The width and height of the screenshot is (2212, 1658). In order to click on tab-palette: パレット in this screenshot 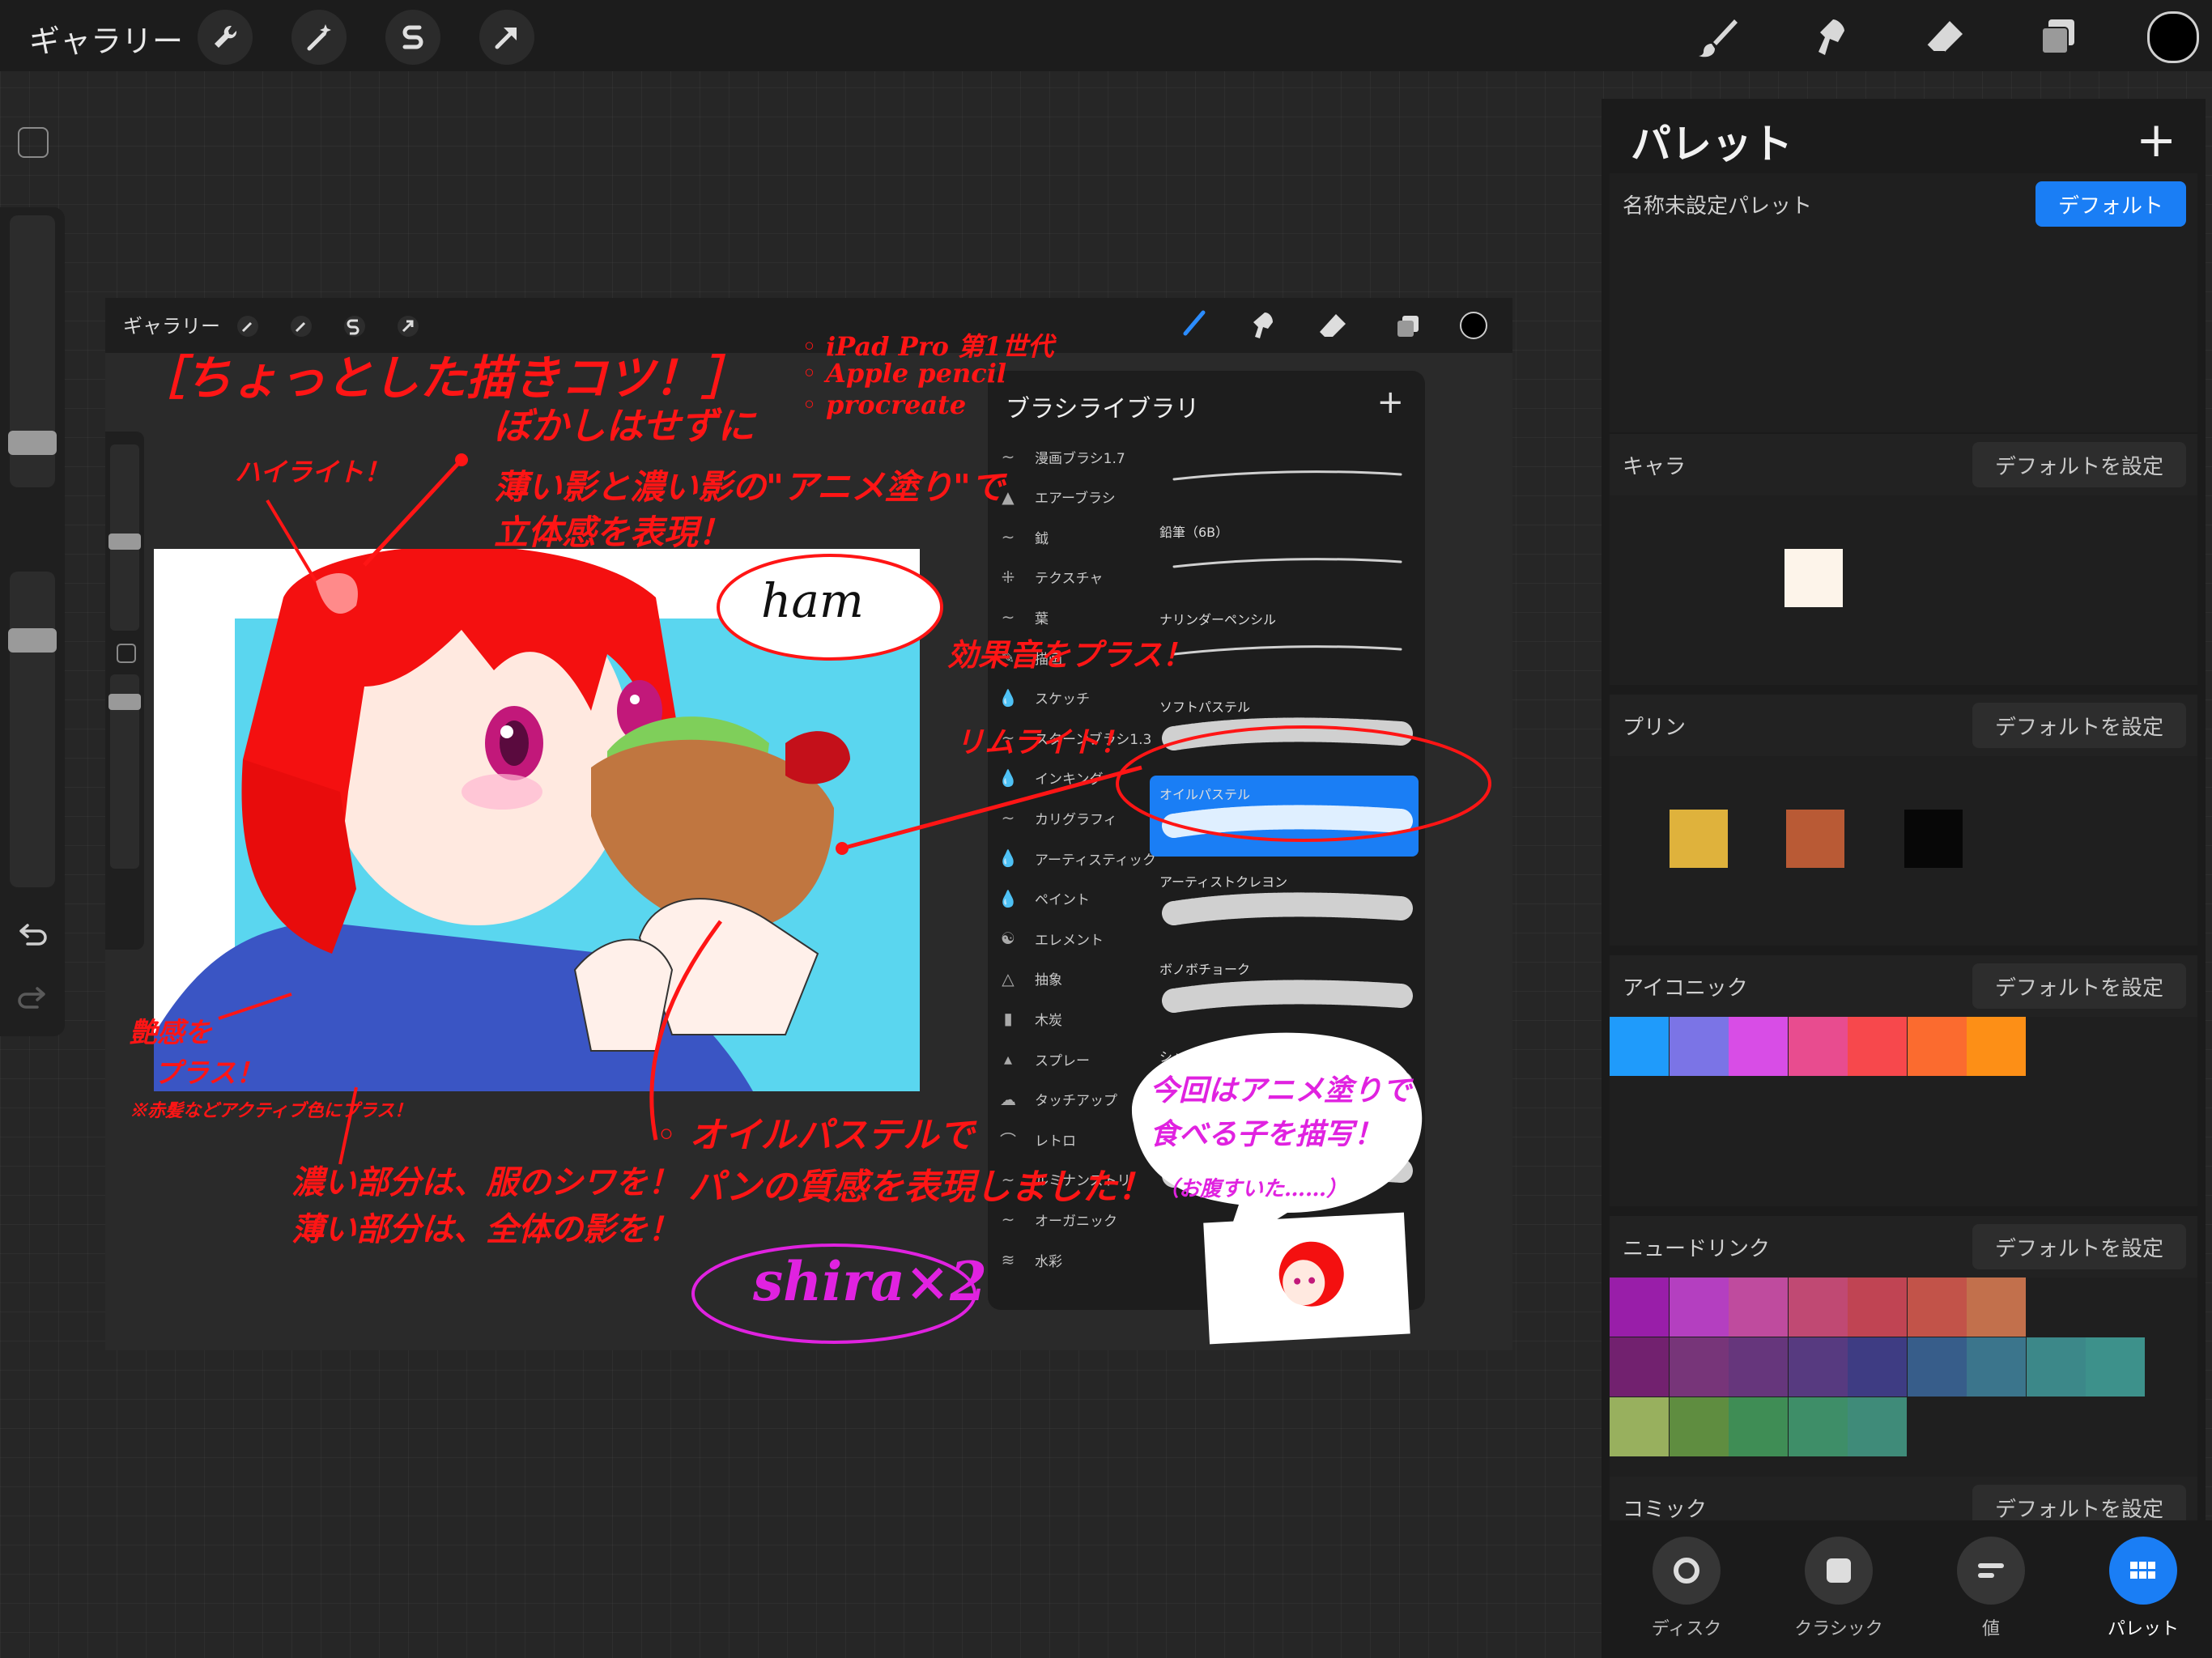, I will do `click(2143, 1588)`.